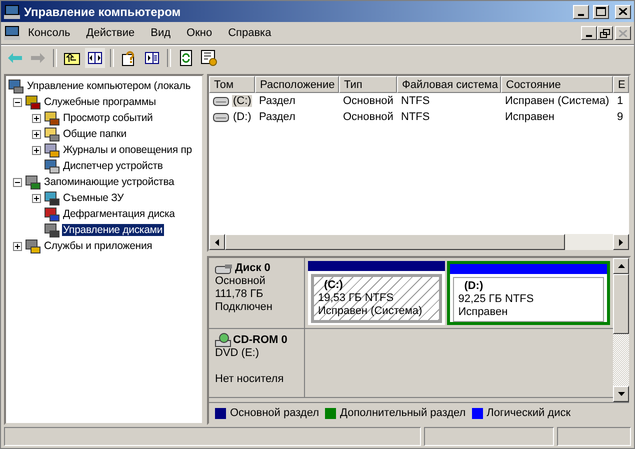  What do you see at coordinates (239, 294) in the screenshot?
I see `disk-info: 111,78 ГБ` at bounding box center [239, 294].